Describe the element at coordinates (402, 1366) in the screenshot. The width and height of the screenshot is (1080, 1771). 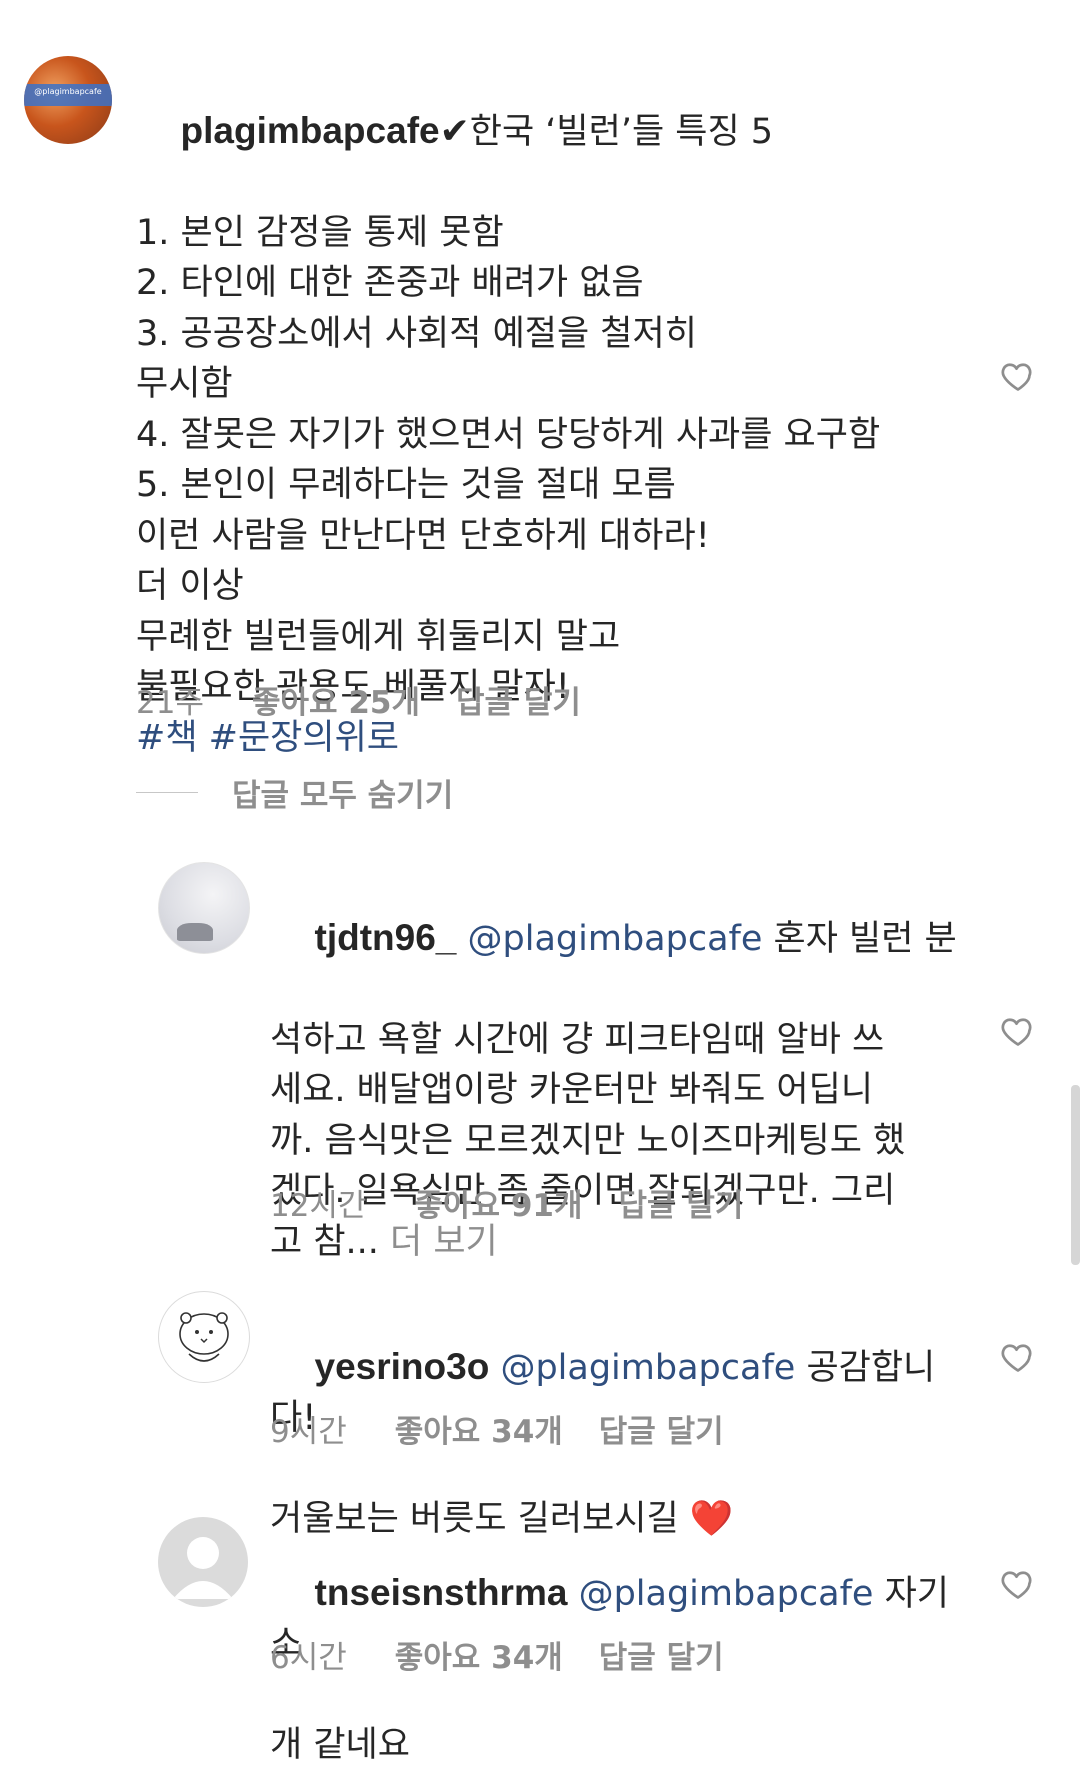
I see `username: yesrino3o` at that location.